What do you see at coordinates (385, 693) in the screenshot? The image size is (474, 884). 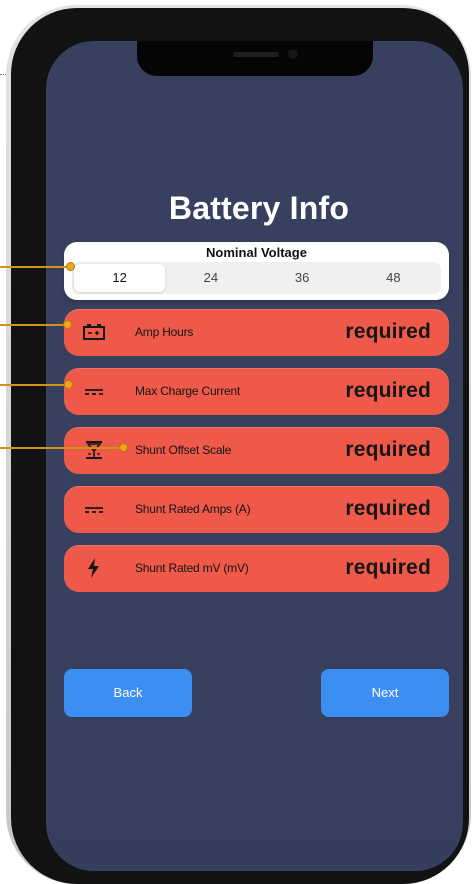 I see `next-button: Next` at bounding box center [385, 693].